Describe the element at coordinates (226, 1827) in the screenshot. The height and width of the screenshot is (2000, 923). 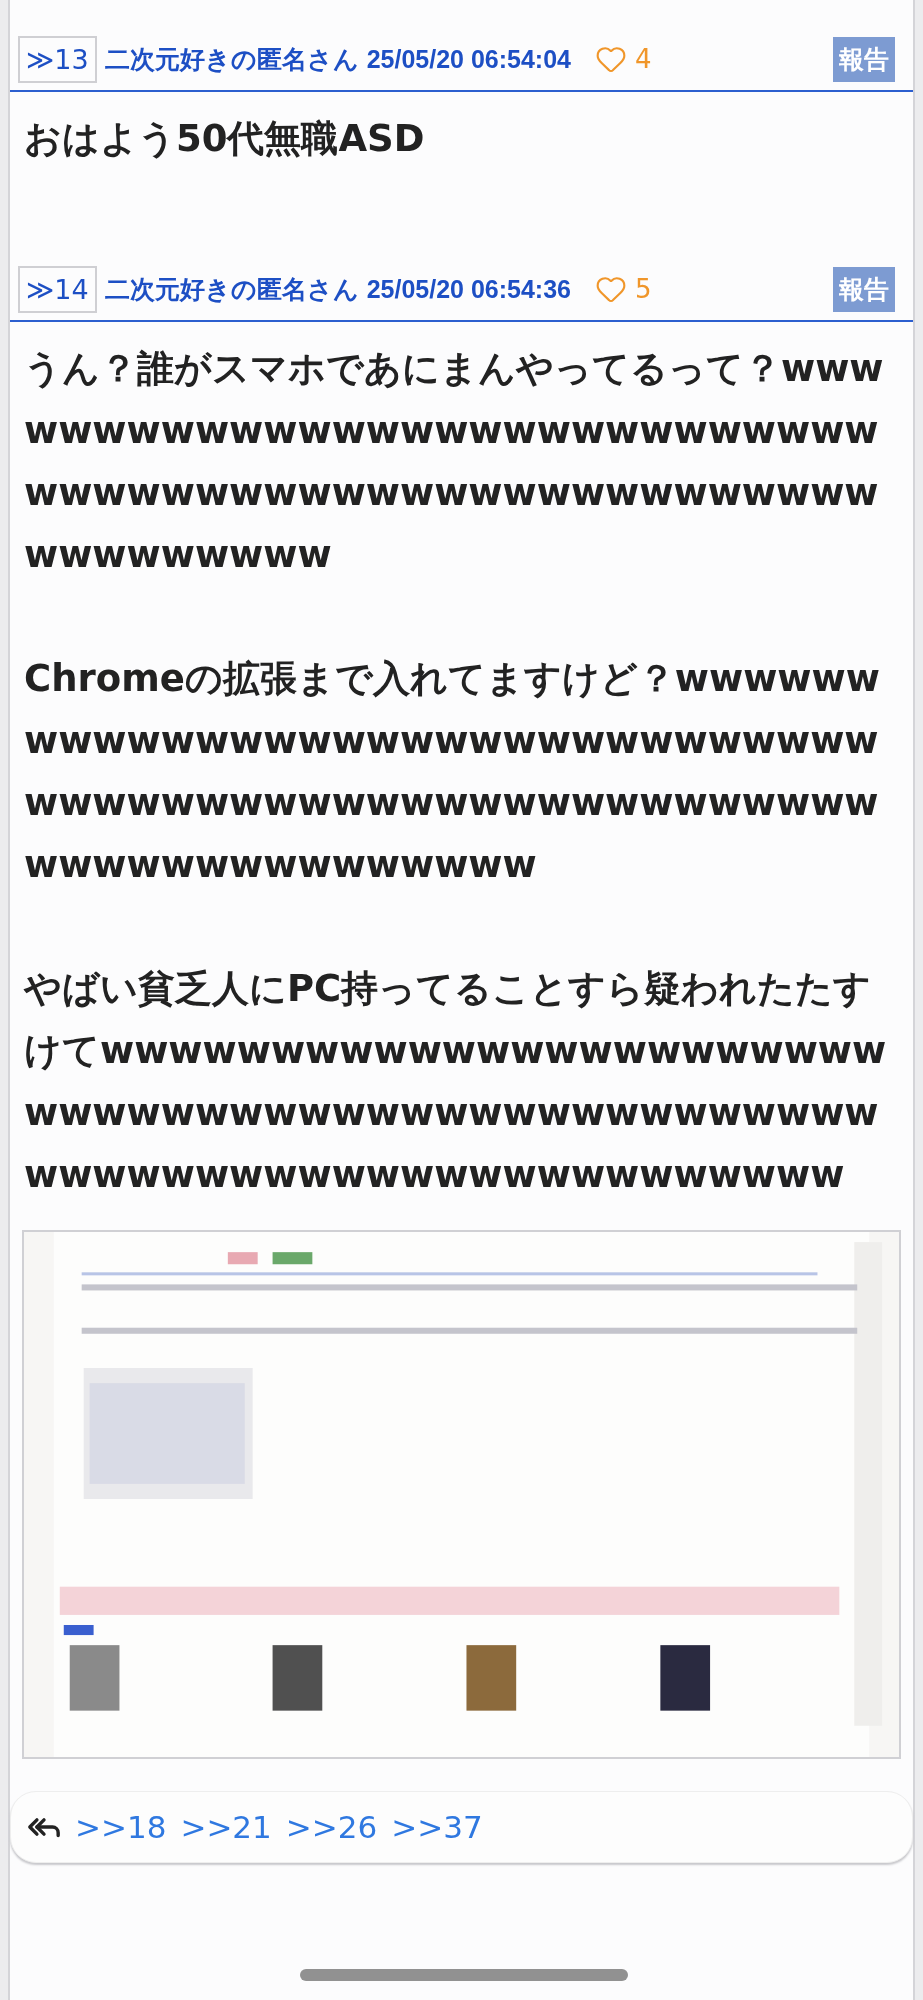
I see `reply-link: >>21` at that location.